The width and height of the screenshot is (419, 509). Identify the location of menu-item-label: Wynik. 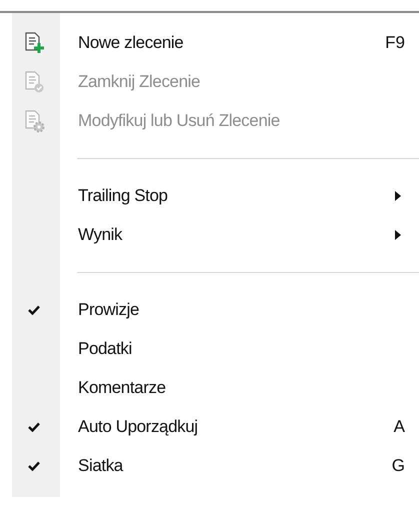
(101, 235).